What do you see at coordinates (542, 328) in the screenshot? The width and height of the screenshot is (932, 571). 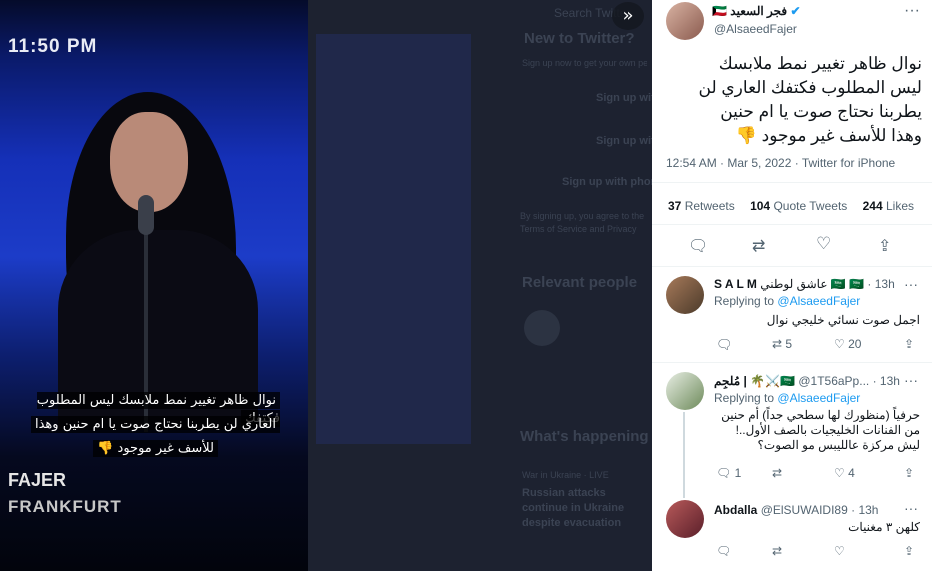 I see `background-avatar` at bounding box center [542, 328].